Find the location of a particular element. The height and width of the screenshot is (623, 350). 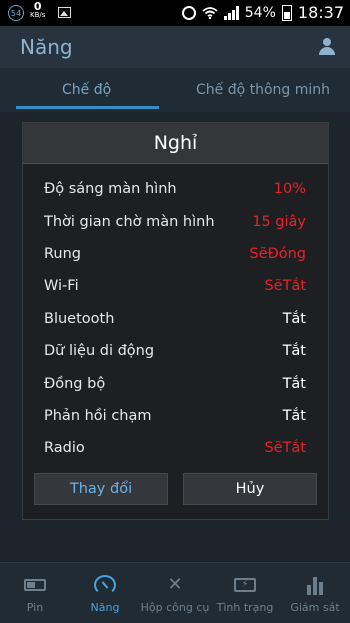

nav-label: Pin is located at coordinates (35, 607).